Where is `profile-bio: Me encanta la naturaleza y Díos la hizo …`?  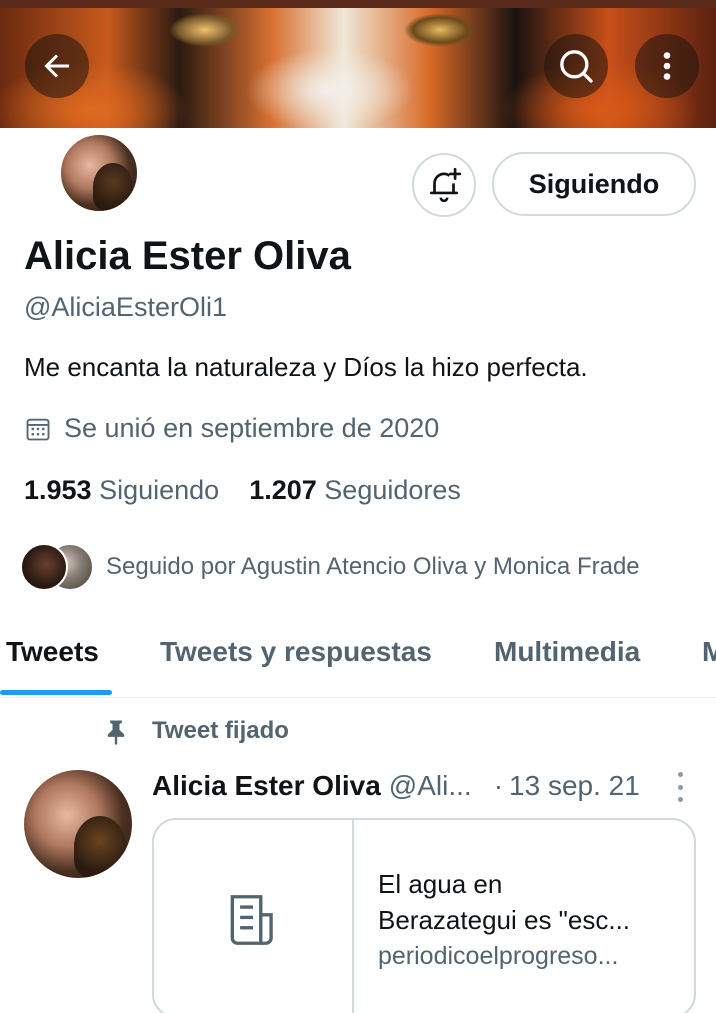 profile-bio: Me encanta la naturaleza y Díos la hizo … is located at coordinates (306, 367).